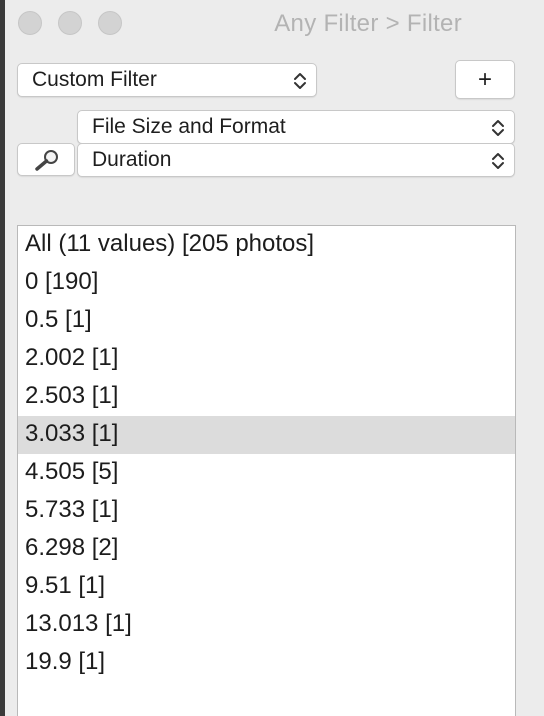  What do you see at coordinates (296, 127) in the screenshot?
I see `category-select: File Size and Format` at bounding box center [296, 127].